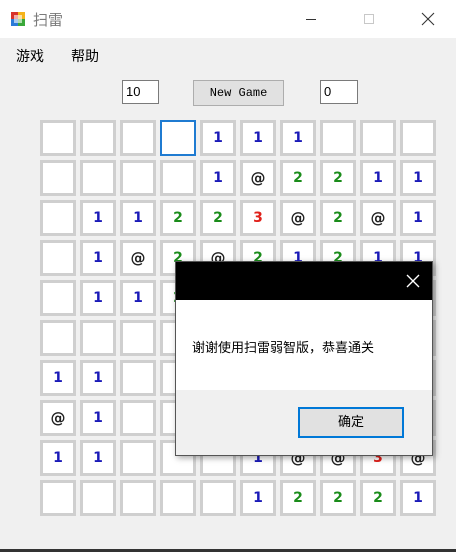 The height and width of the screenshot is (552, 456). What do you see at coordinates (339, 92) in the screenshot?
I see `timer-field: 0` at bounding box center [339, 92].